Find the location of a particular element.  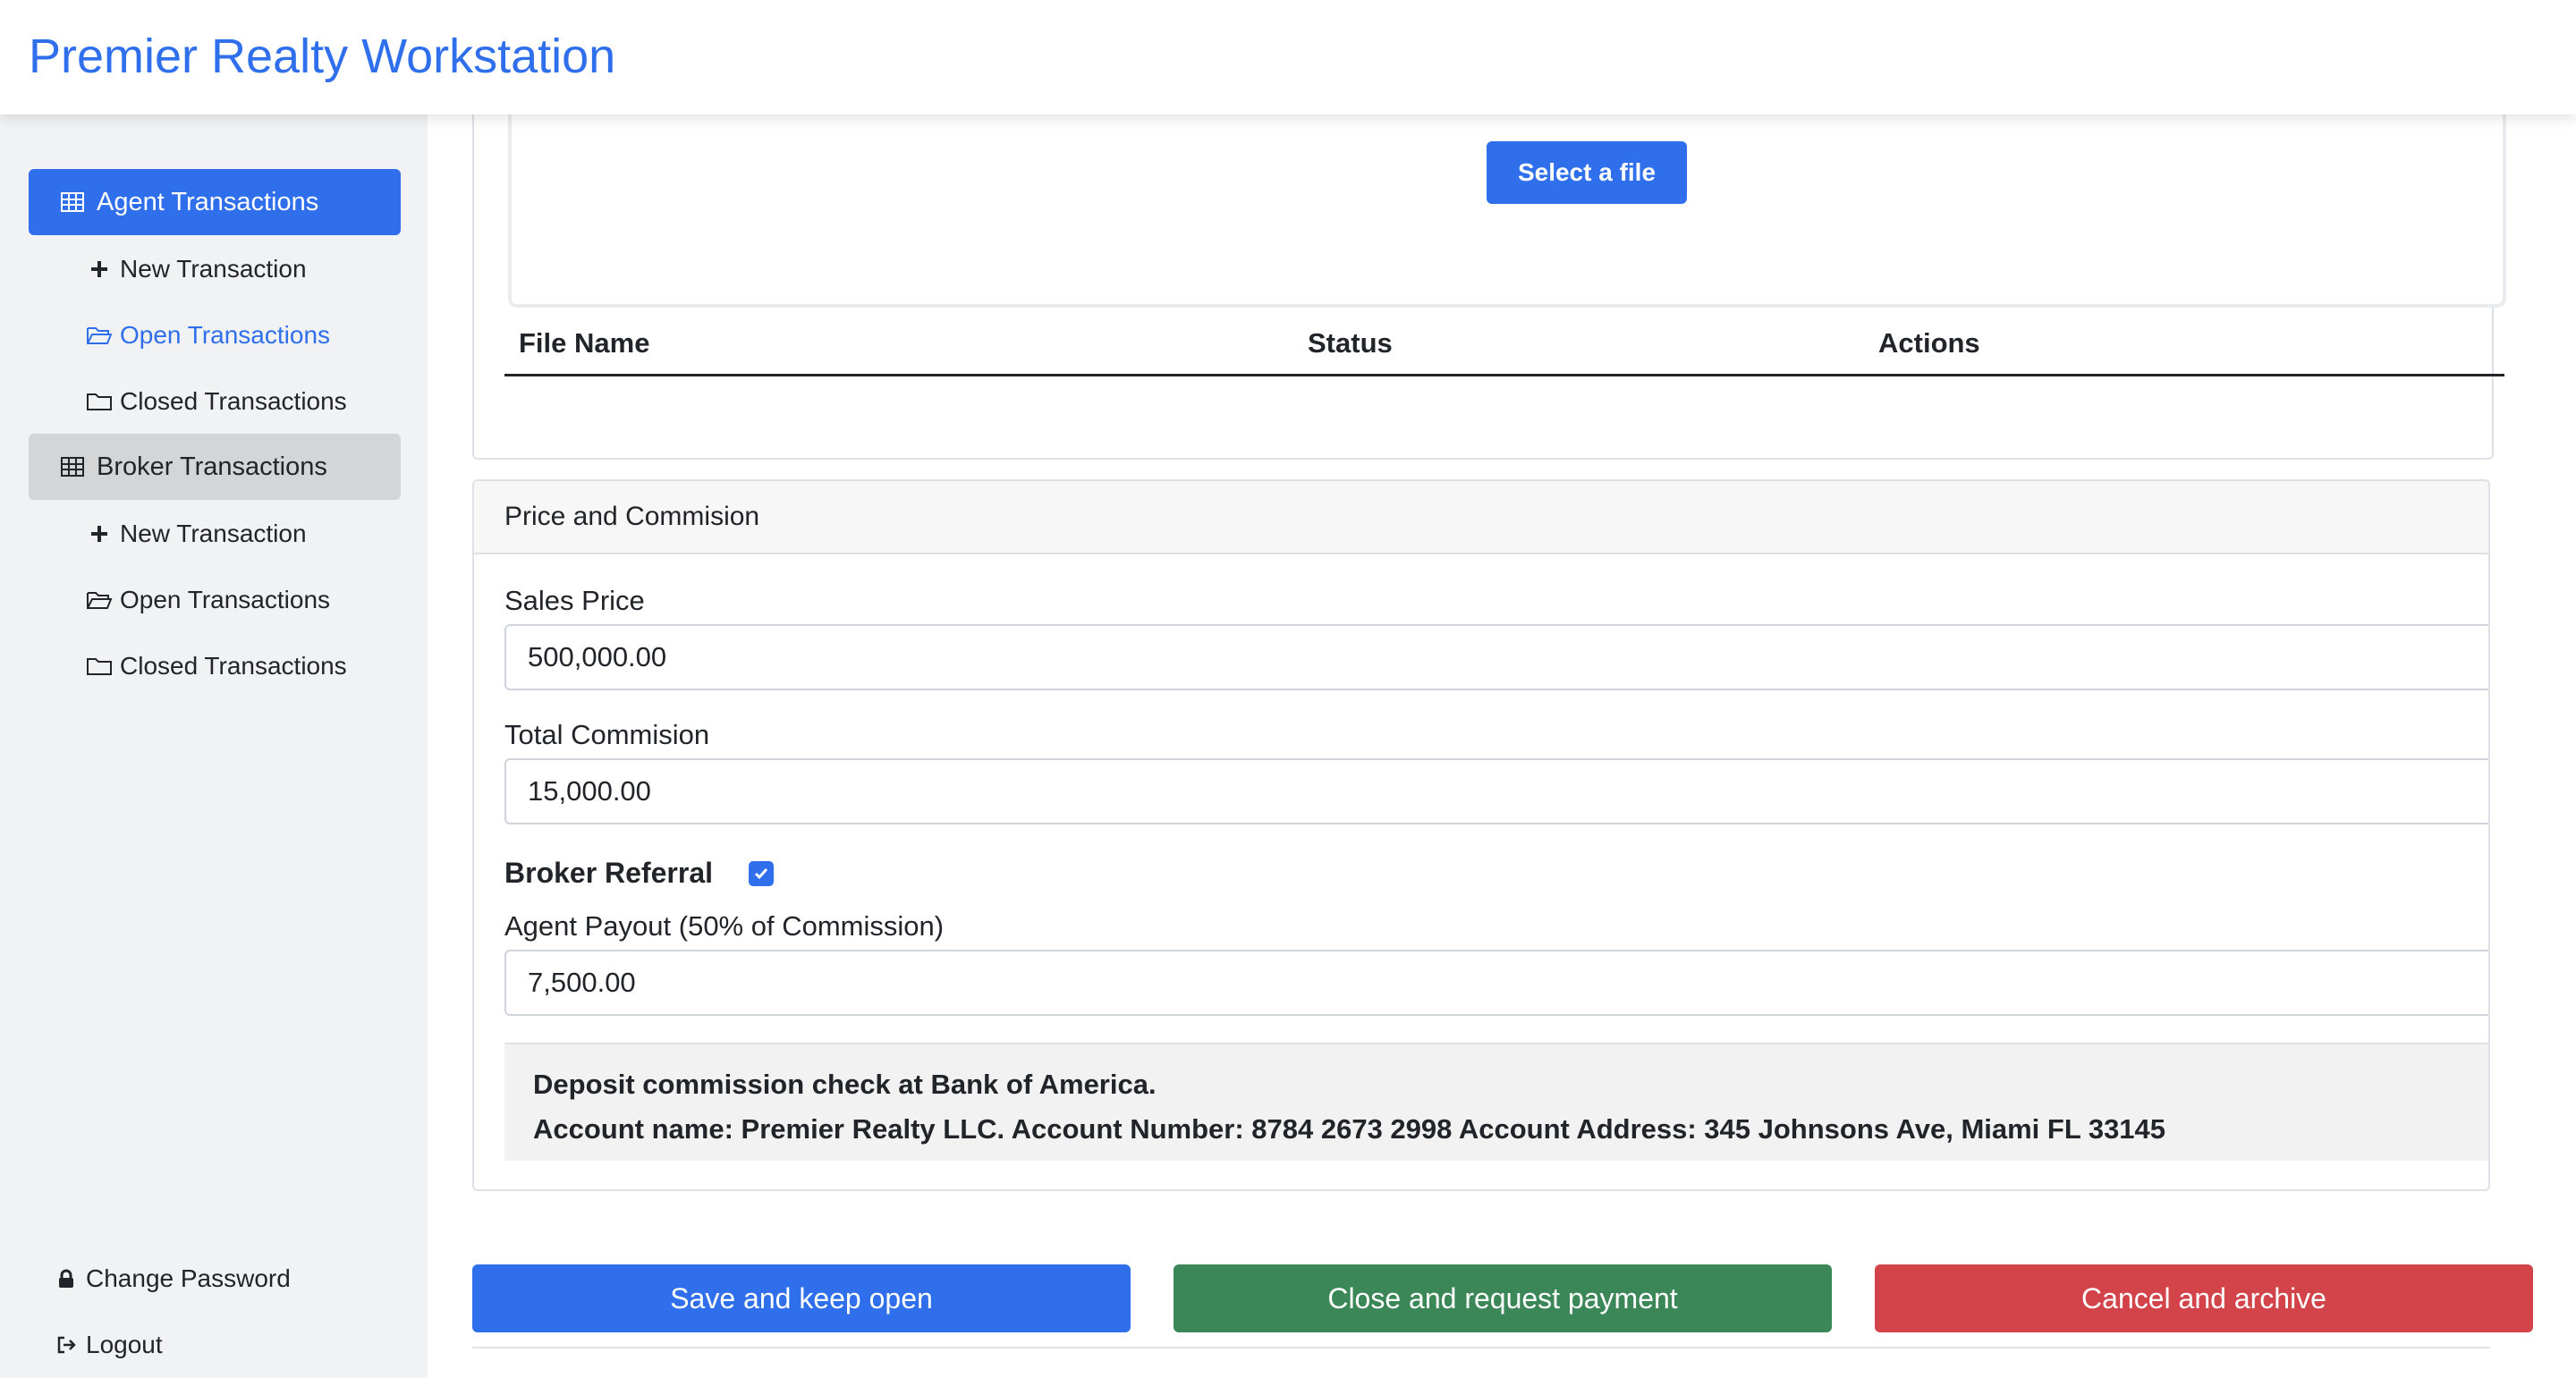

sales-price-input is located at coordinates (1496, 657).